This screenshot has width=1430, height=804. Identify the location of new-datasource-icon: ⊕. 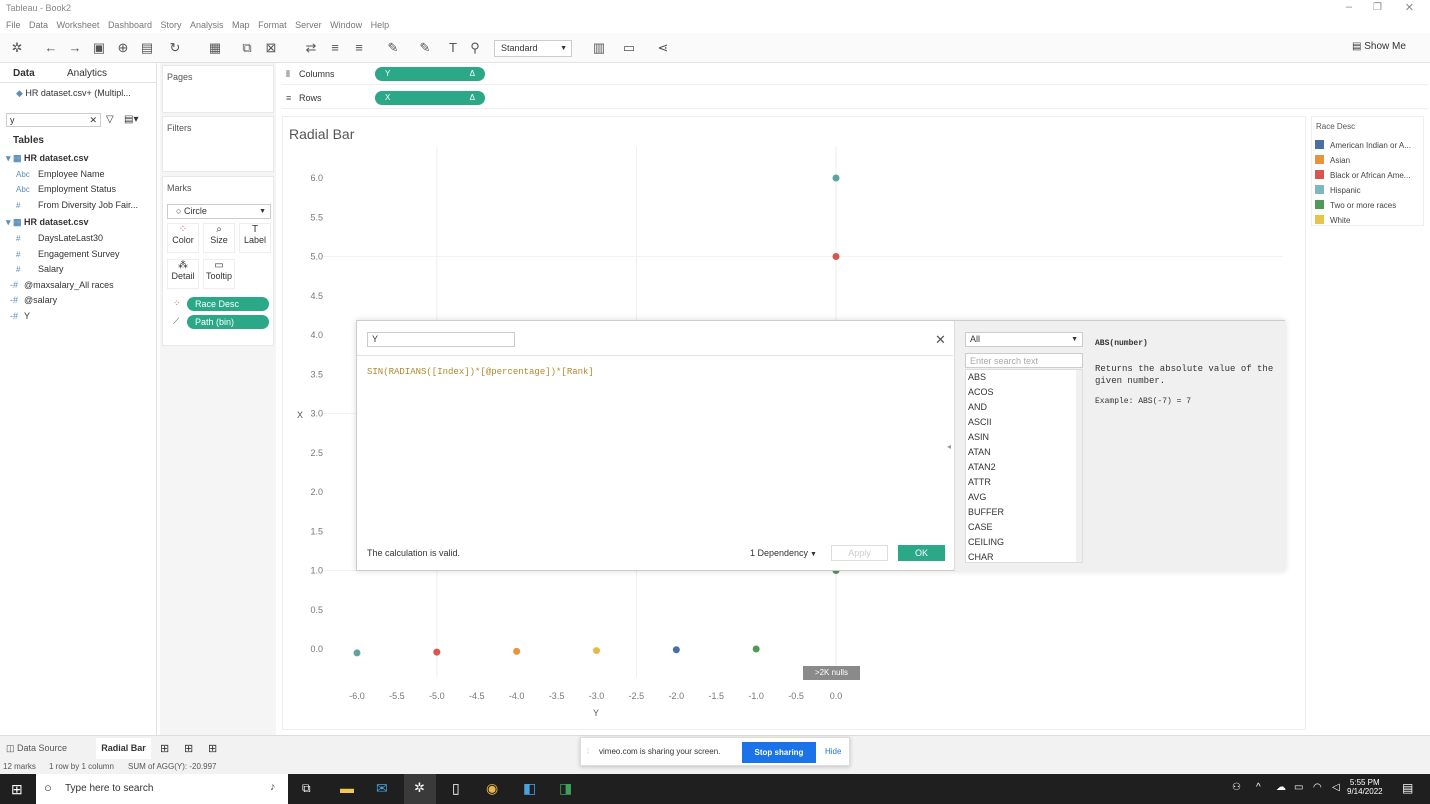
(123, 48).